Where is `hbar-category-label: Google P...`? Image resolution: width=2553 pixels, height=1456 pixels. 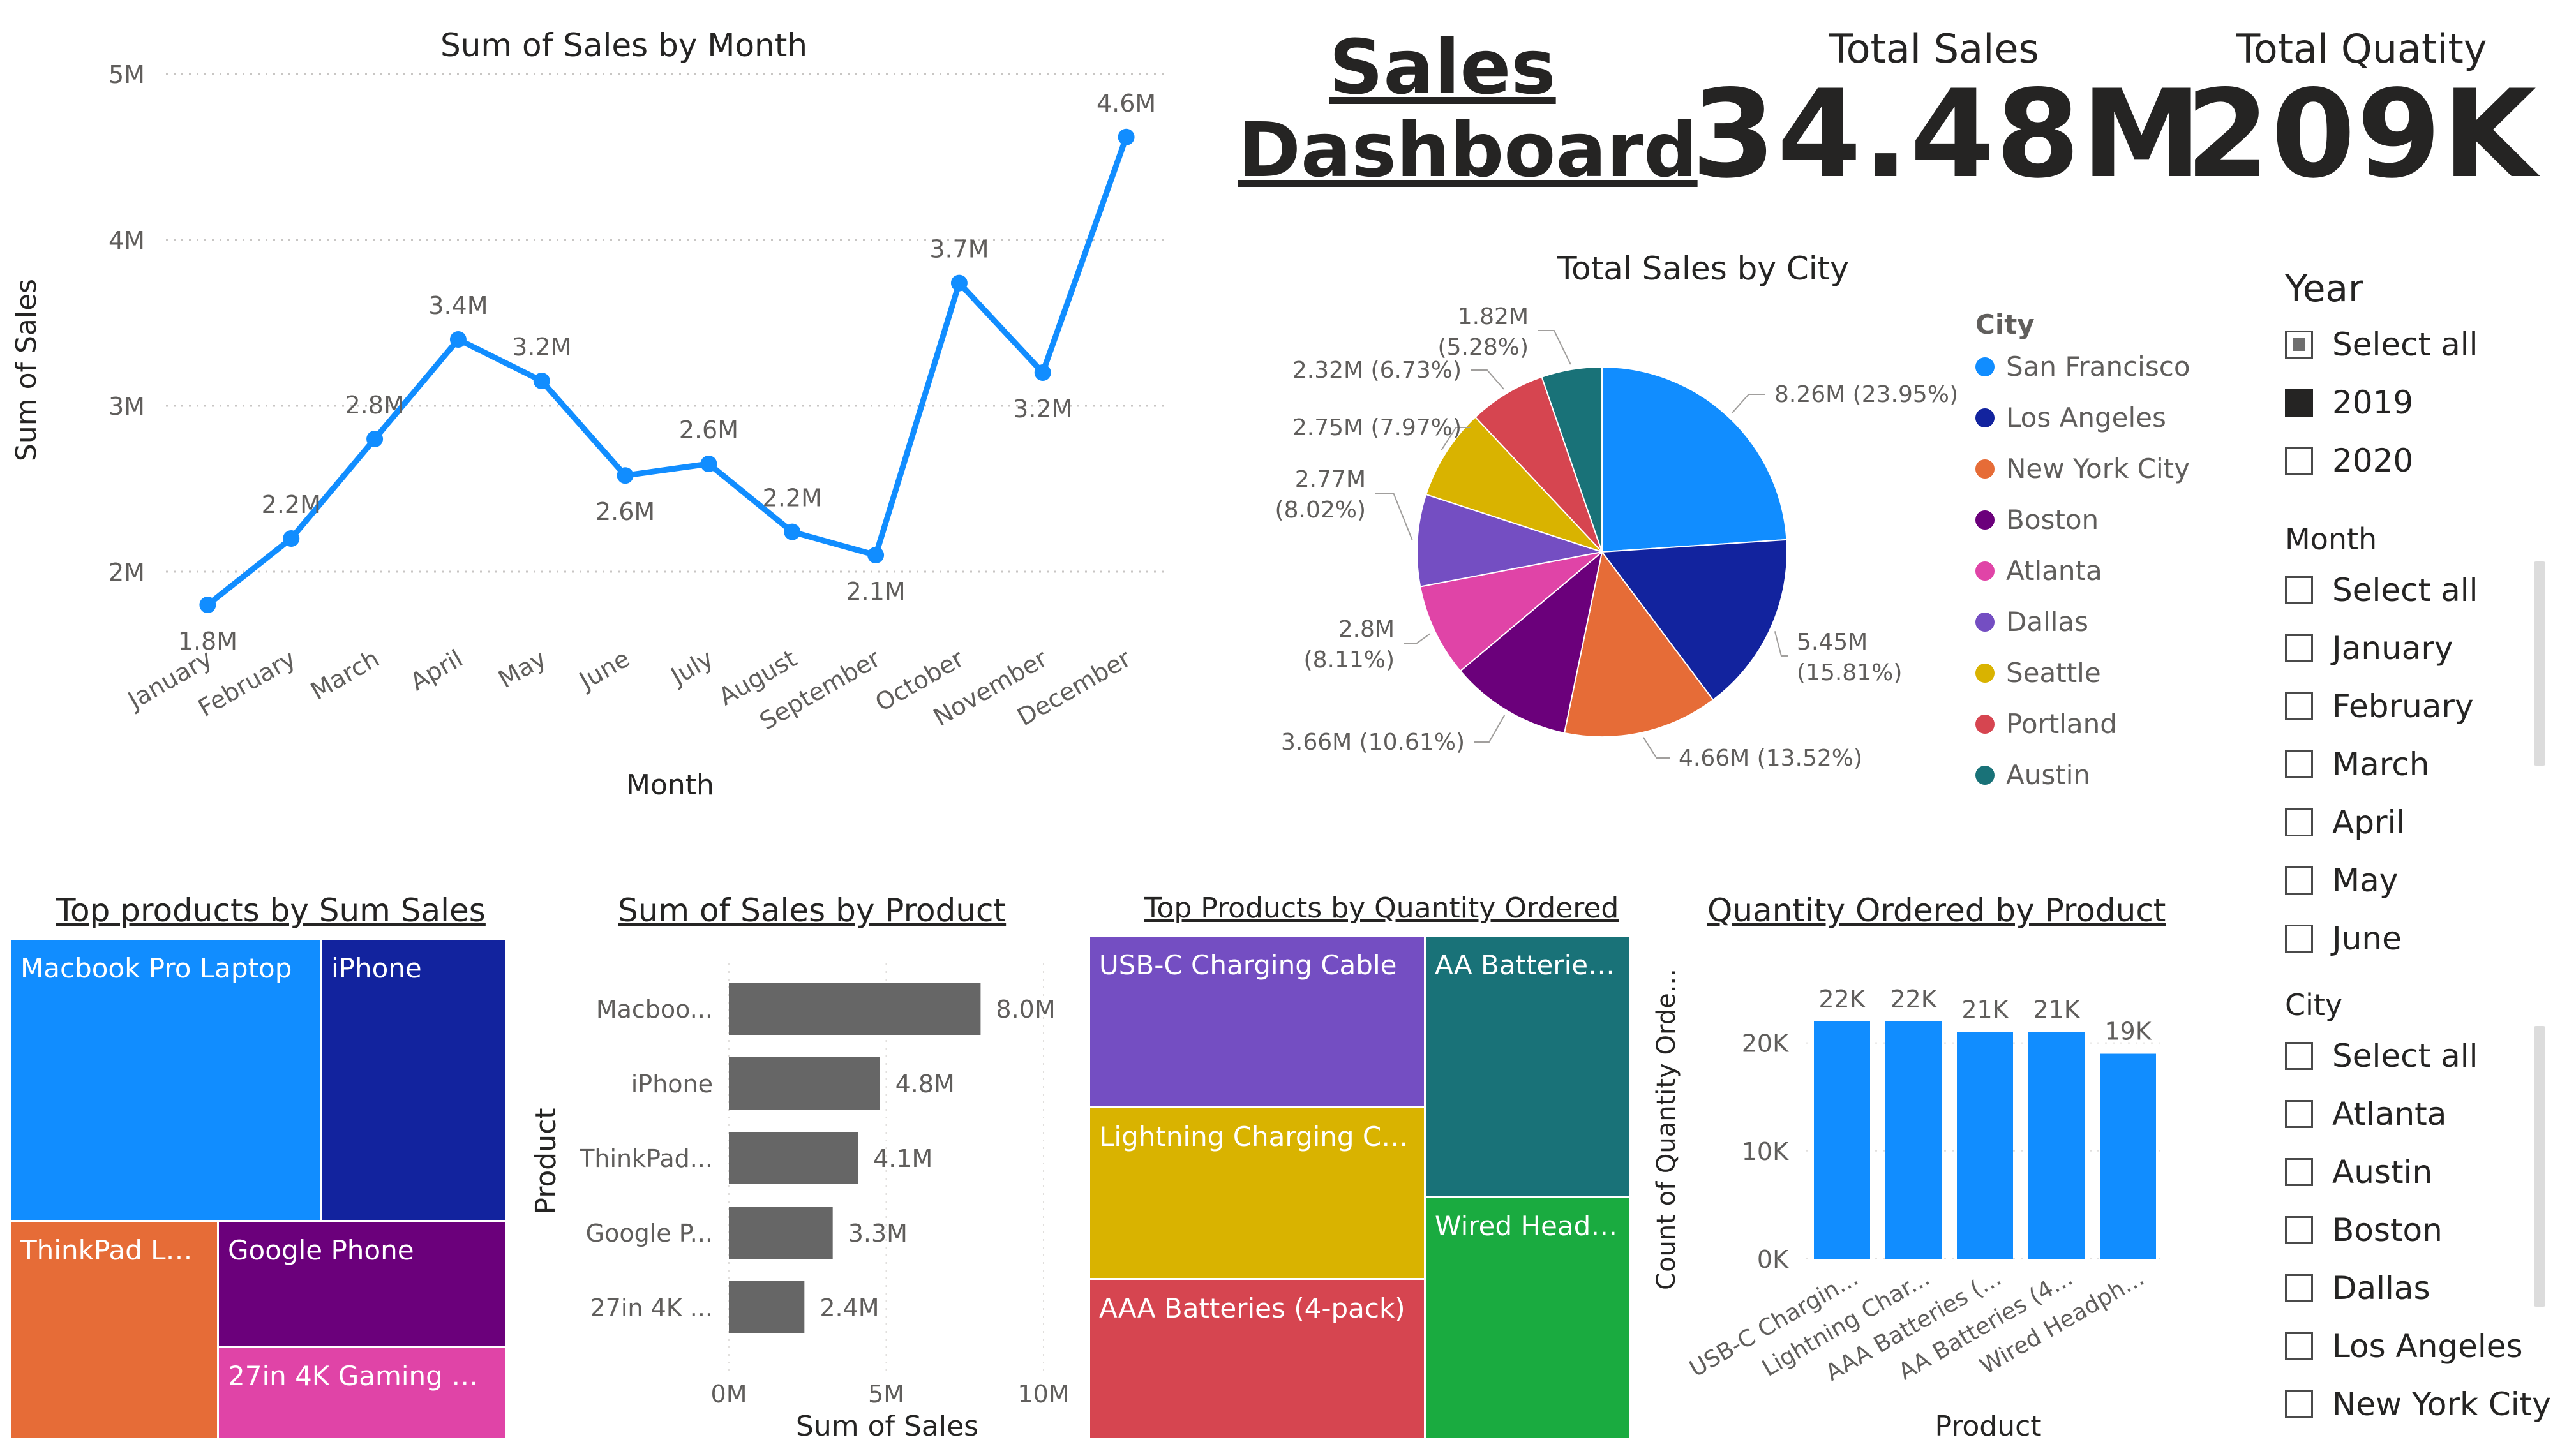 hbar-category-label: Google P... is located at coordinates (649, 1233).